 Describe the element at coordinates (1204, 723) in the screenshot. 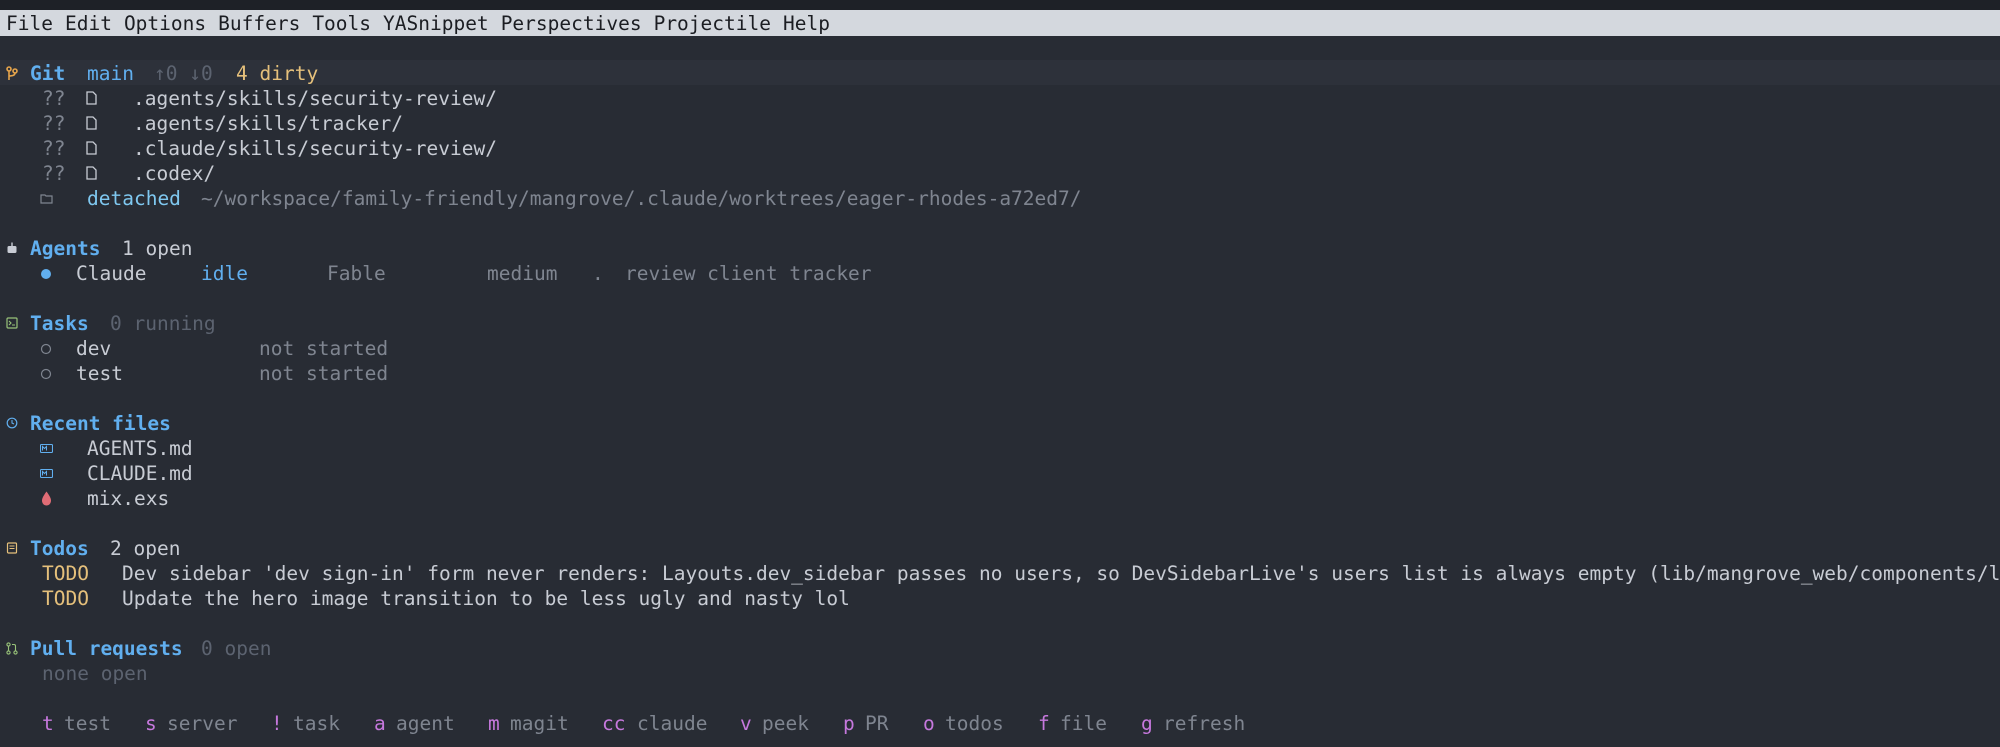

I see `key-refresh-label: refresh` at that location.